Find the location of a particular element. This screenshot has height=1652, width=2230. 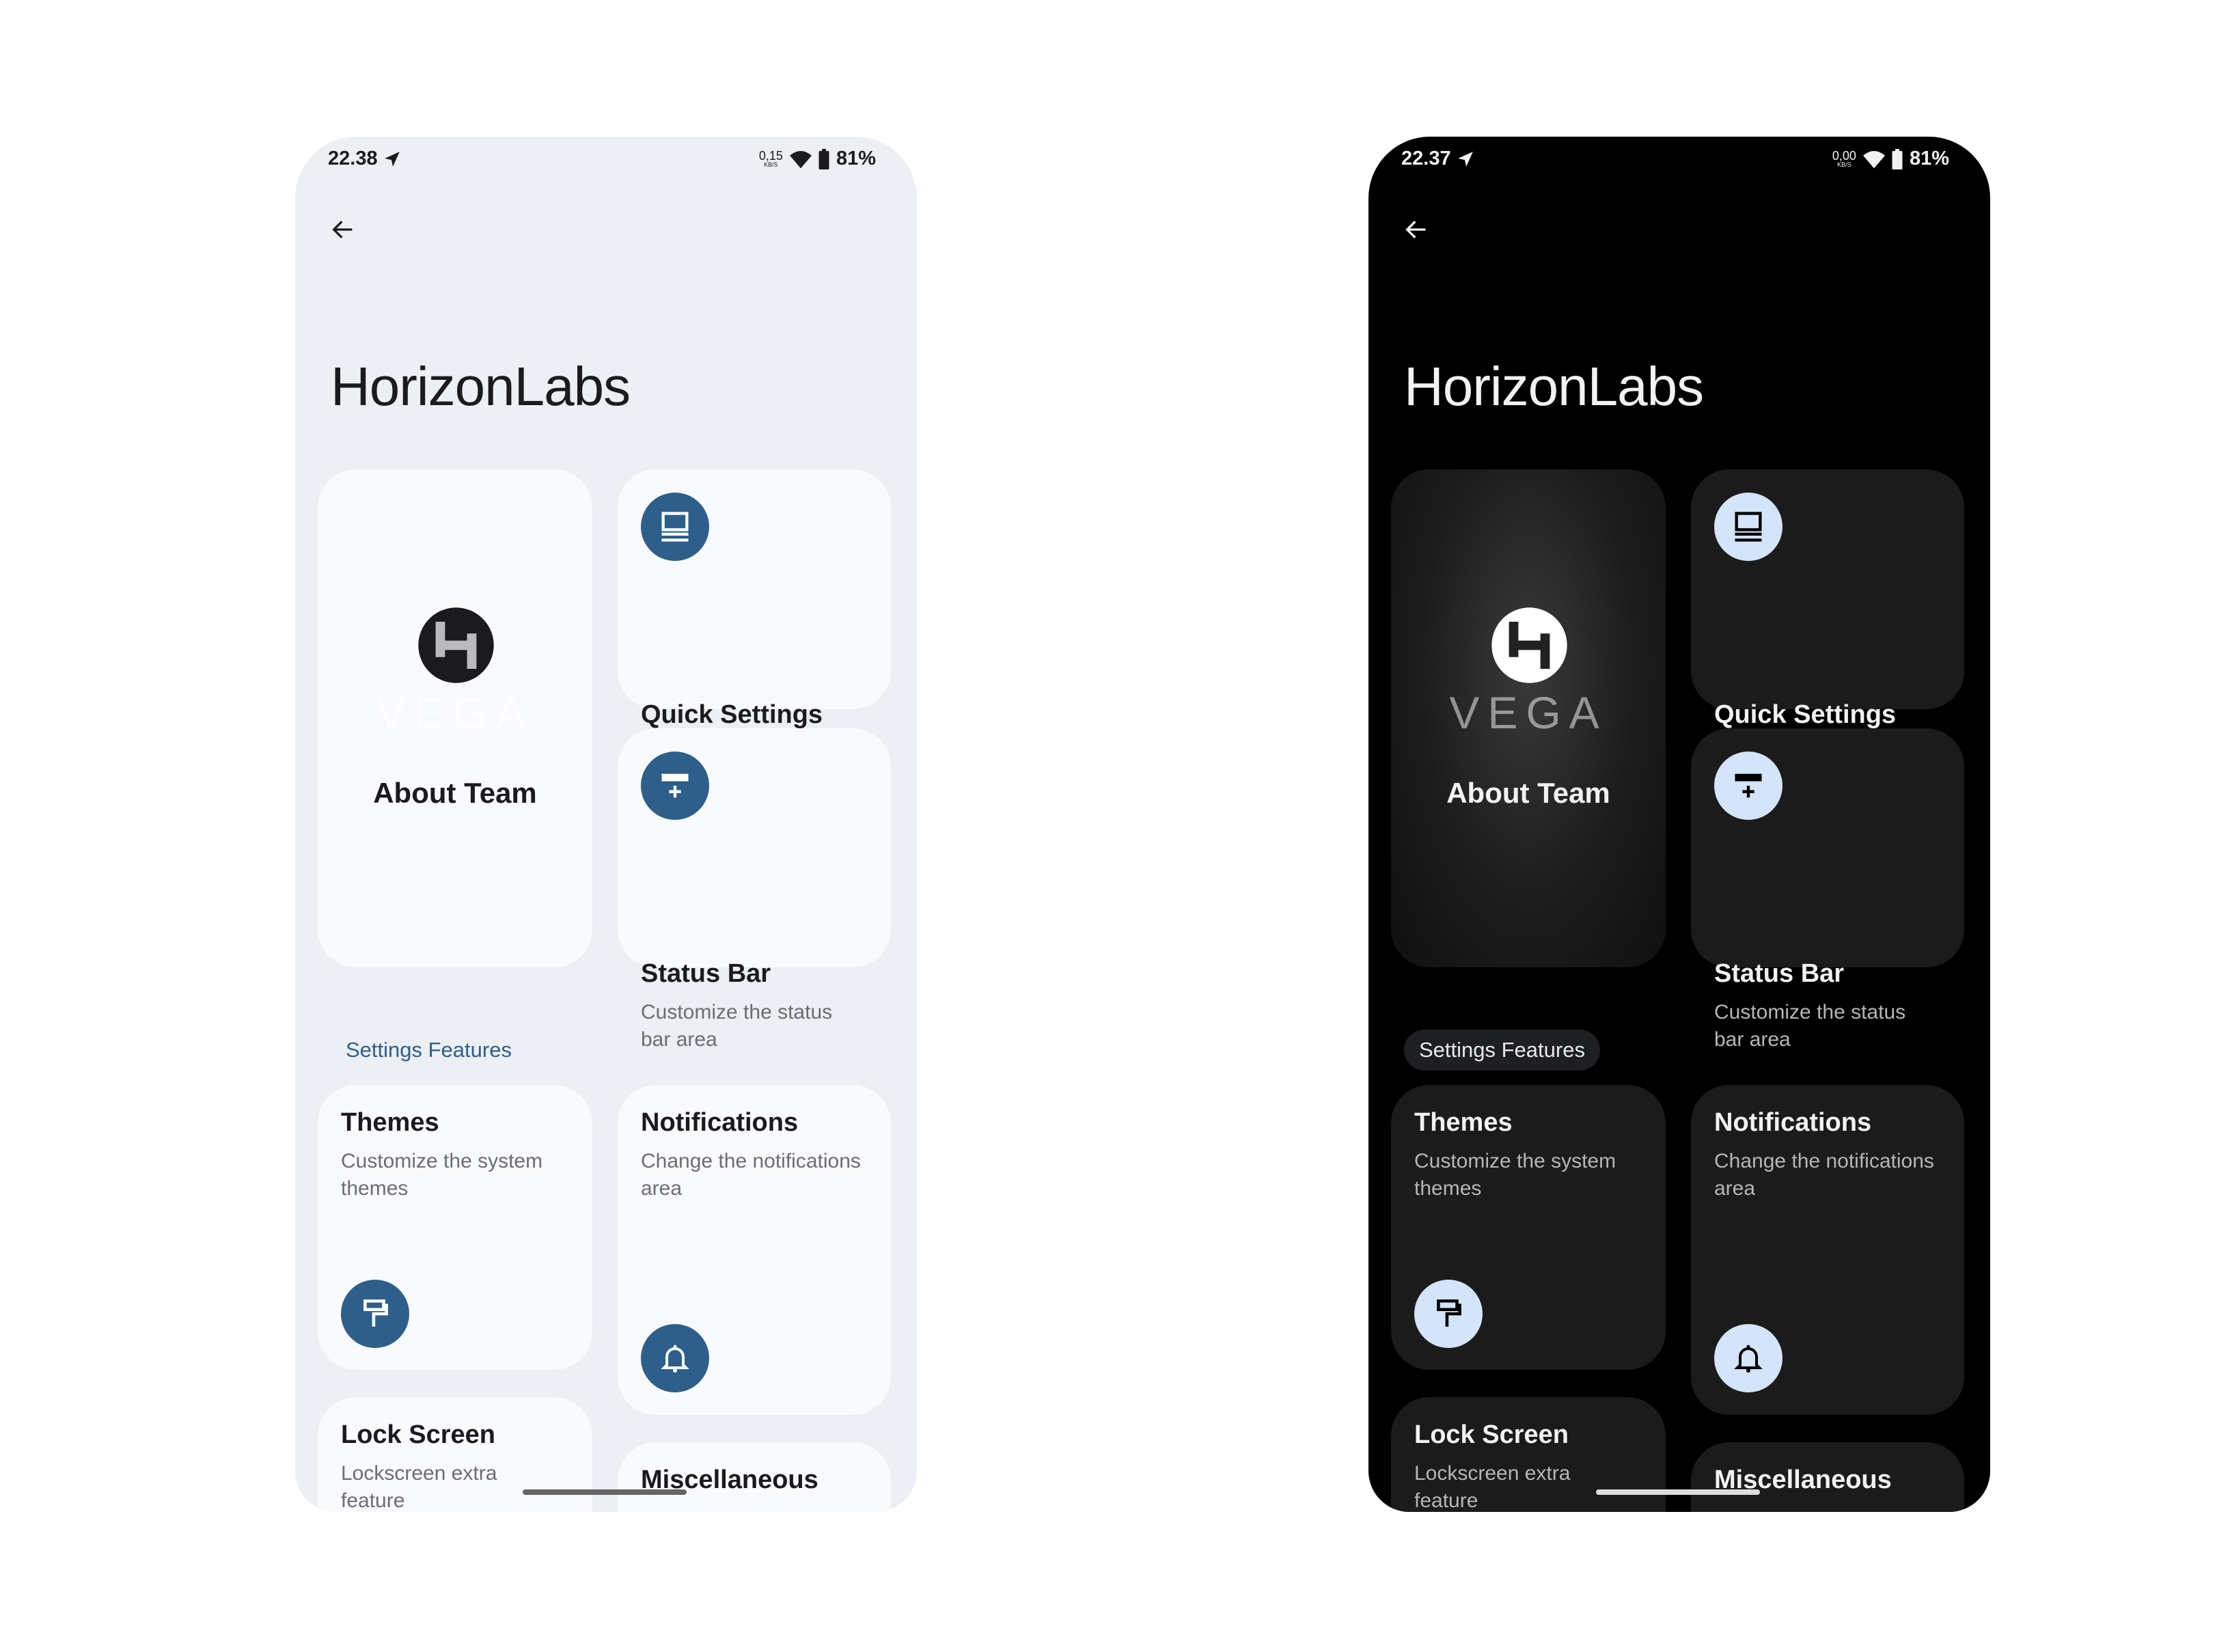

network-speed: 0,00 KB/S is located at coordinates (1844, 159).